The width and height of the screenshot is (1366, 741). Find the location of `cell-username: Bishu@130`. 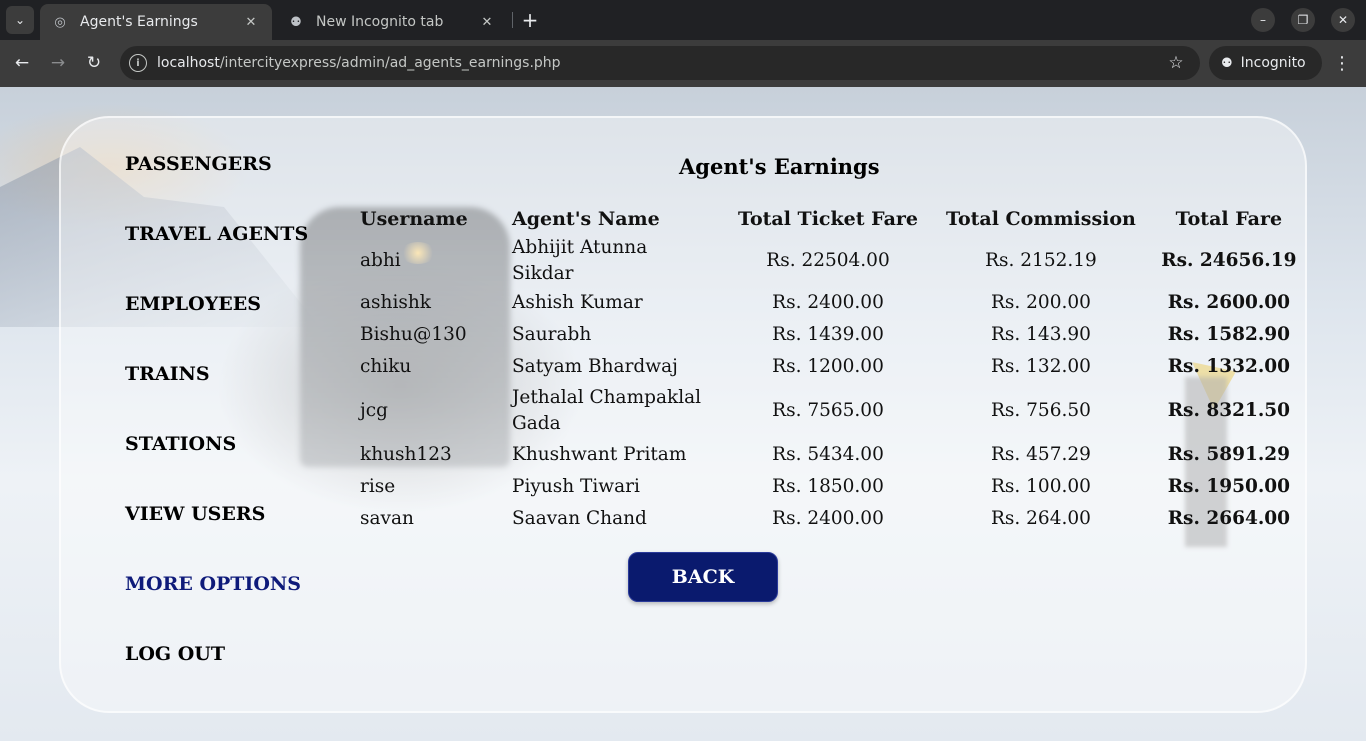

cell-username: Bishu@130 is located at coordinates (413, 334).